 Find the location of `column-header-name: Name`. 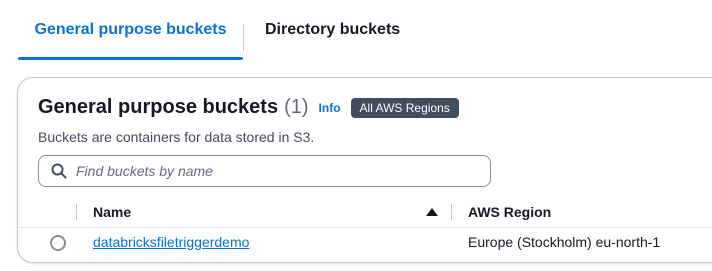

column-header-name: Name is located at coordinates (112, 212).